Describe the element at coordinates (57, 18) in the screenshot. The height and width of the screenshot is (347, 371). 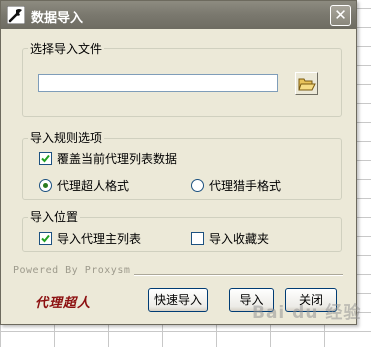
I see `window-title: 数据导入` at that location.